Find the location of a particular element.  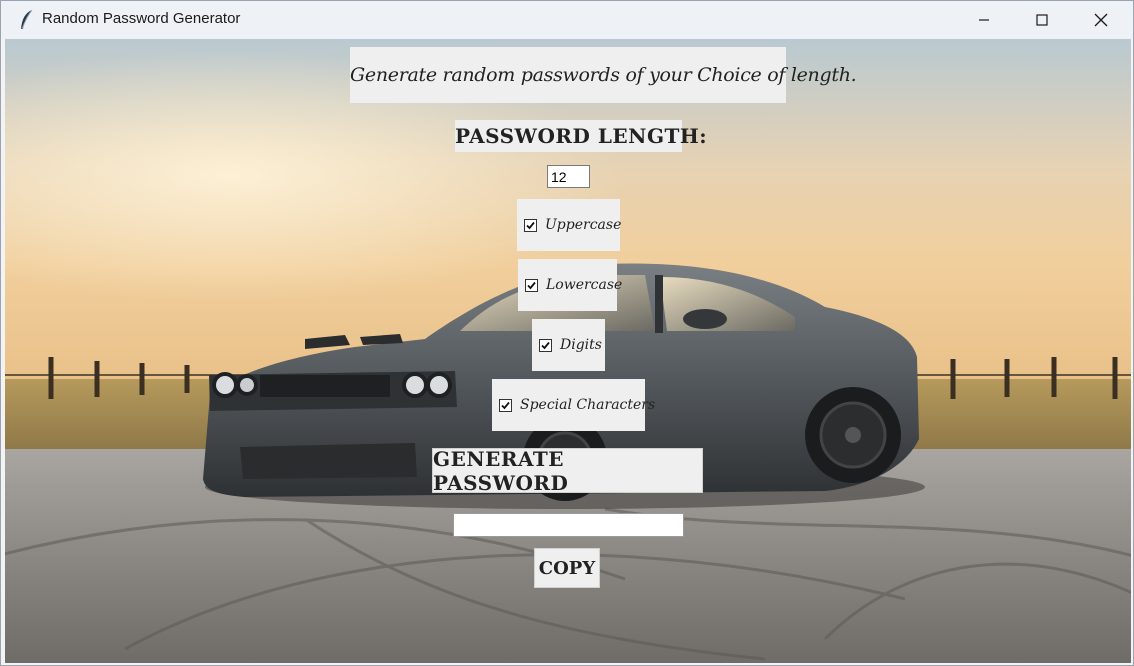

password-length-label: PASSWORD LENGTH: is located at coordinates (581, 136).